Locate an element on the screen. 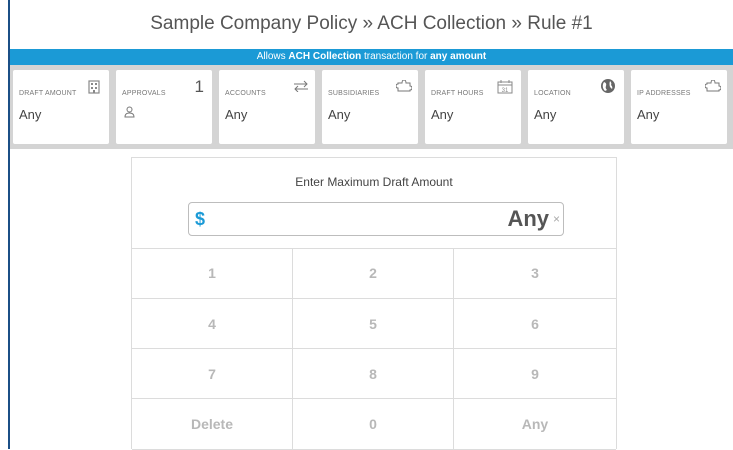  globe-icon is located at coordinates (608, 86).